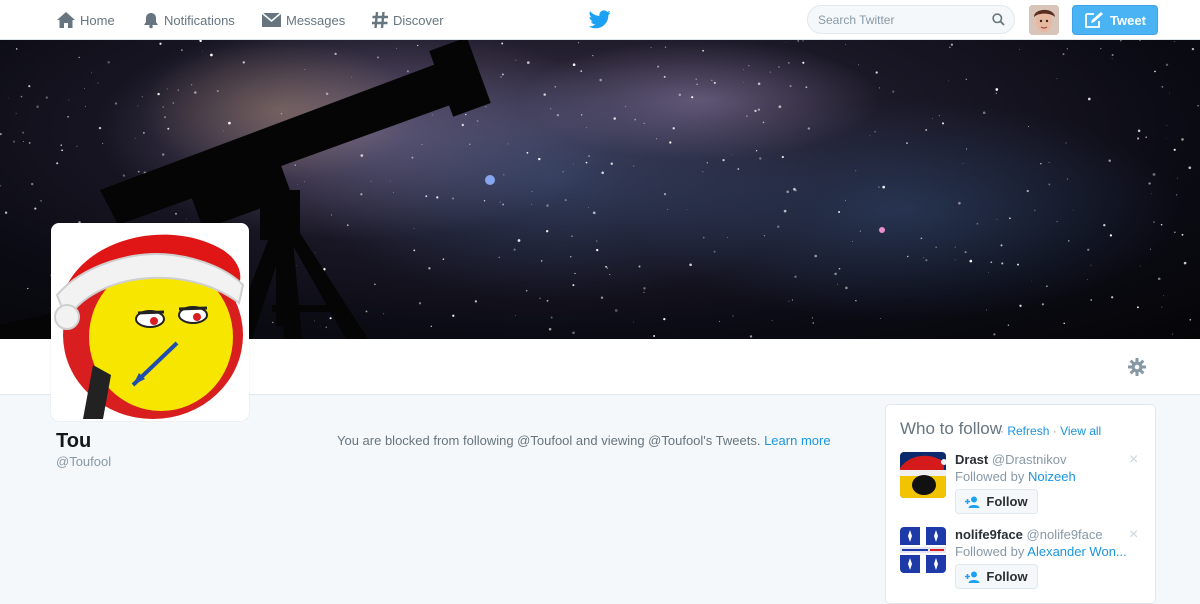 The image size is (1200, 604). What do you see at coordinates (303, 20) in the screenshot?
I see `nav-messages: Messages` at bounding box center [303, 20].